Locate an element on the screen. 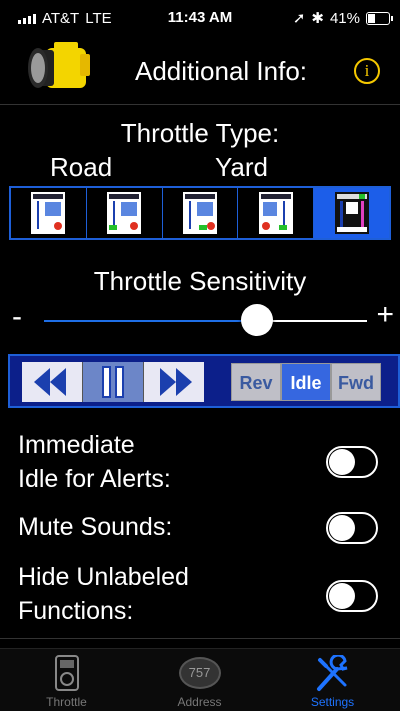 This screenshot has width=400, height=711. slider-knob is located at coordinates (257, 320).